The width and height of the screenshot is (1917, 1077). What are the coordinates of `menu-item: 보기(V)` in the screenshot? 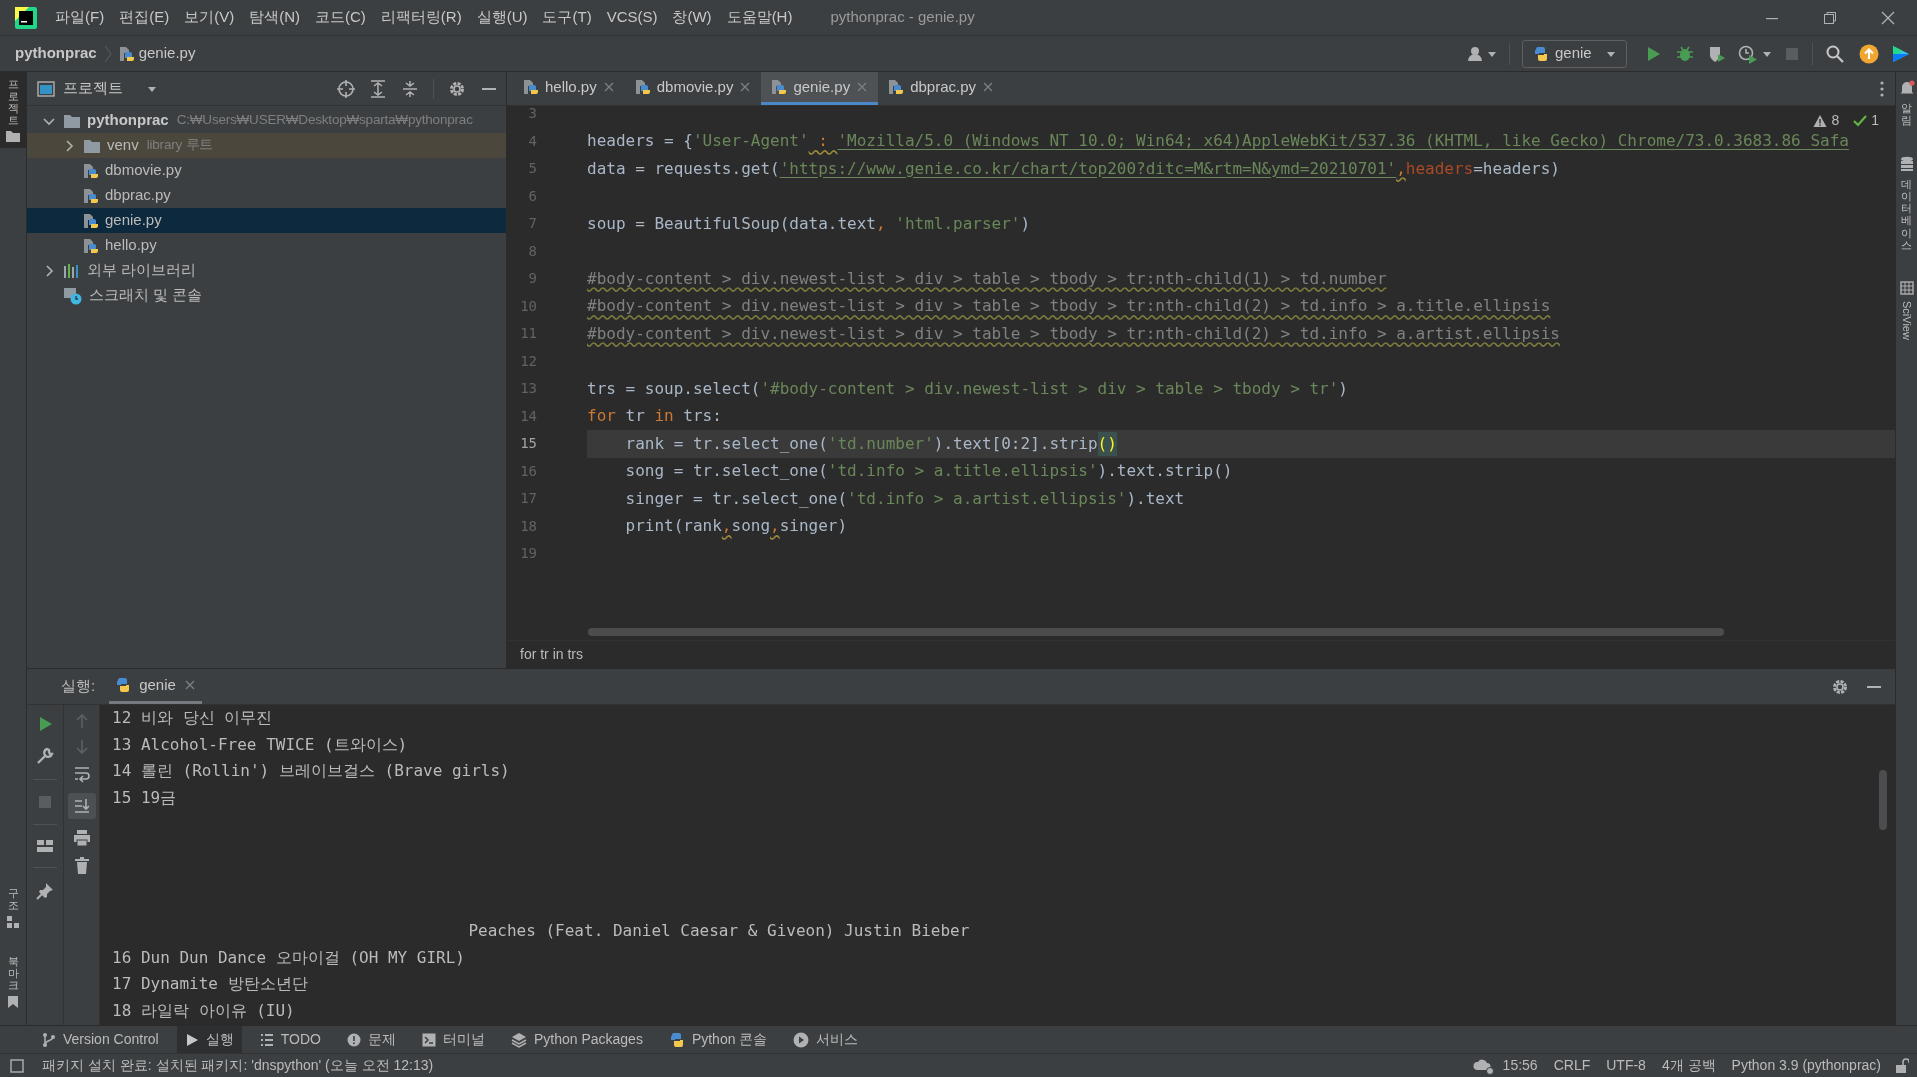 It's located at (209, 17).